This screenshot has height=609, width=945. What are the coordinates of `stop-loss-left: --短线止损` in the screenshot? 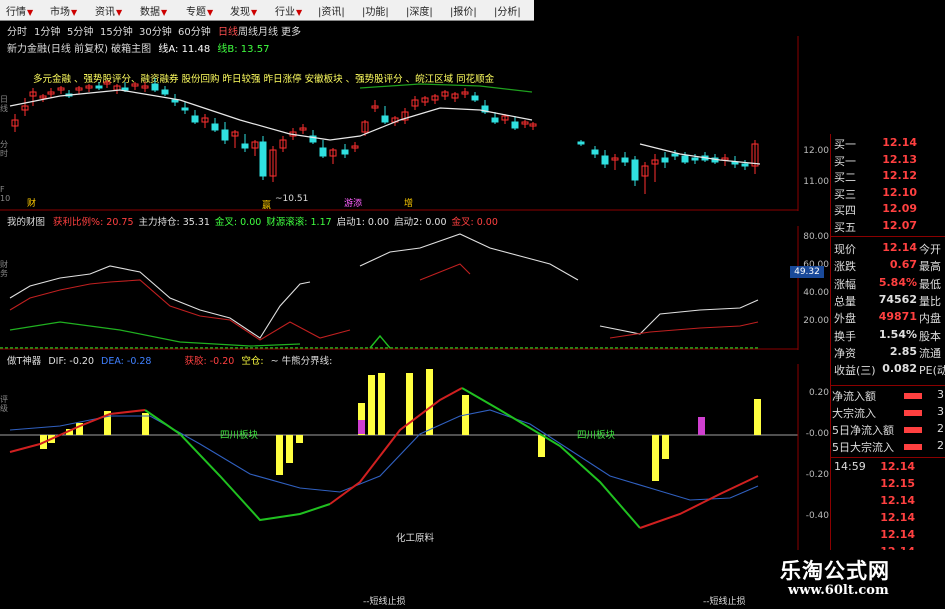 It's located at (384, 602).